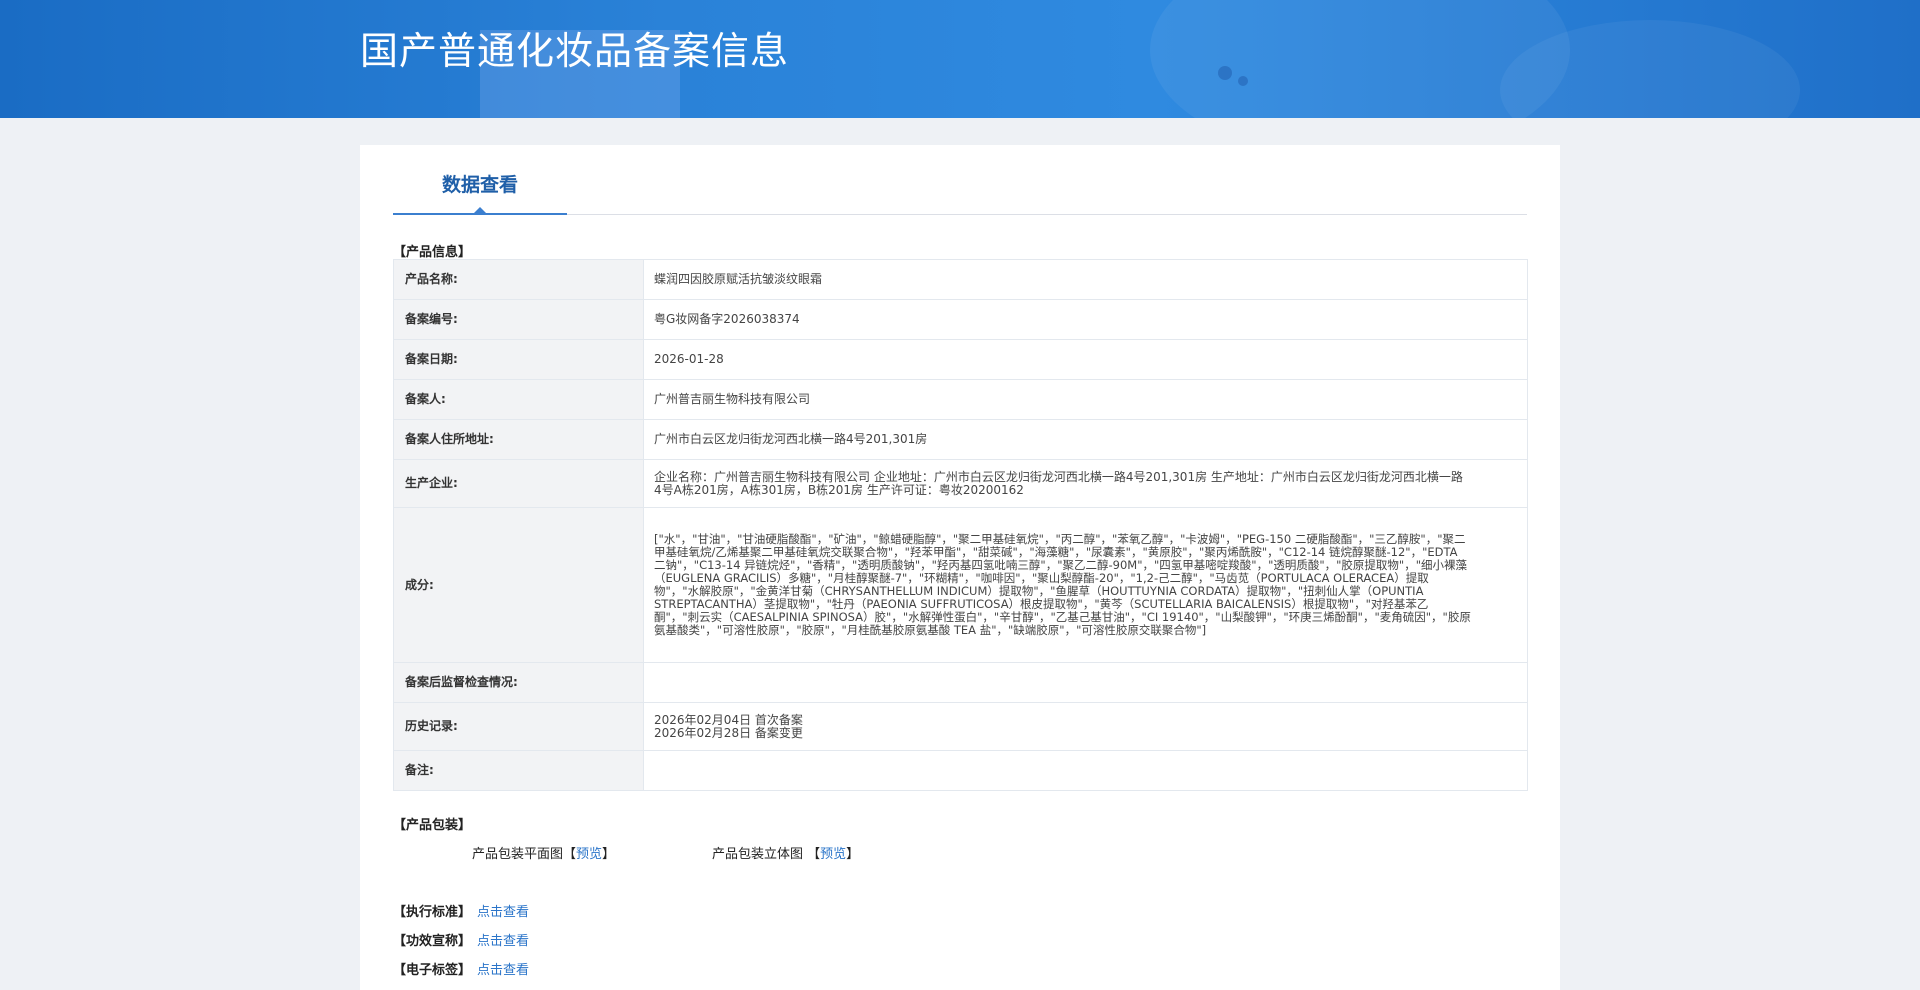  Describe the element at coordinates (1085, 319) in the screenshot. I see `filing-number-value: 粤G妆网备字2026038374` at that location.